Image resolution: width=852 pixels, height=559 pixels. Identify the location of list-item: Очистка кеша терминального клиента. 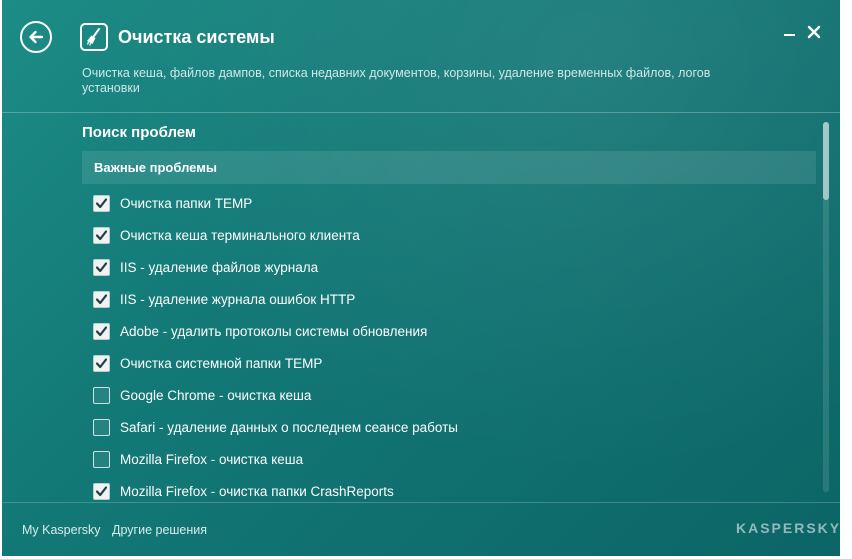
(449, 236).